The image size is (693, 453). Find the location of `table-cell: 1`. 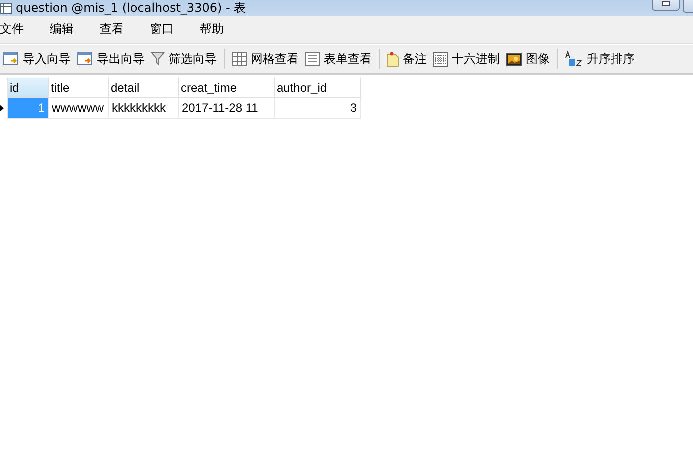

table-cell: 1 is located at coordinates (28, 108).